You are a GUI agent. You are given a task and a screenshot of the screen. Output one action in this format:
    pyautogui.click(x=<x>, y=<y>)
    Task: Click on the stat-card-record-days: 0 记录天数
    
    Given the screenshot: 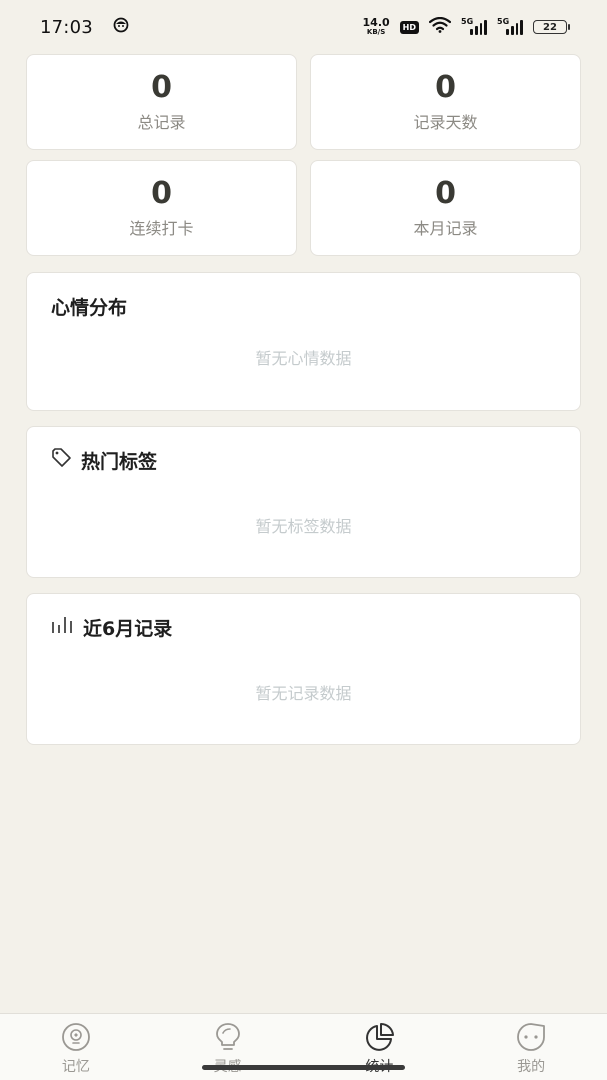 What is the action you would take?
    pyautogui.click(x=445, y=102)
    